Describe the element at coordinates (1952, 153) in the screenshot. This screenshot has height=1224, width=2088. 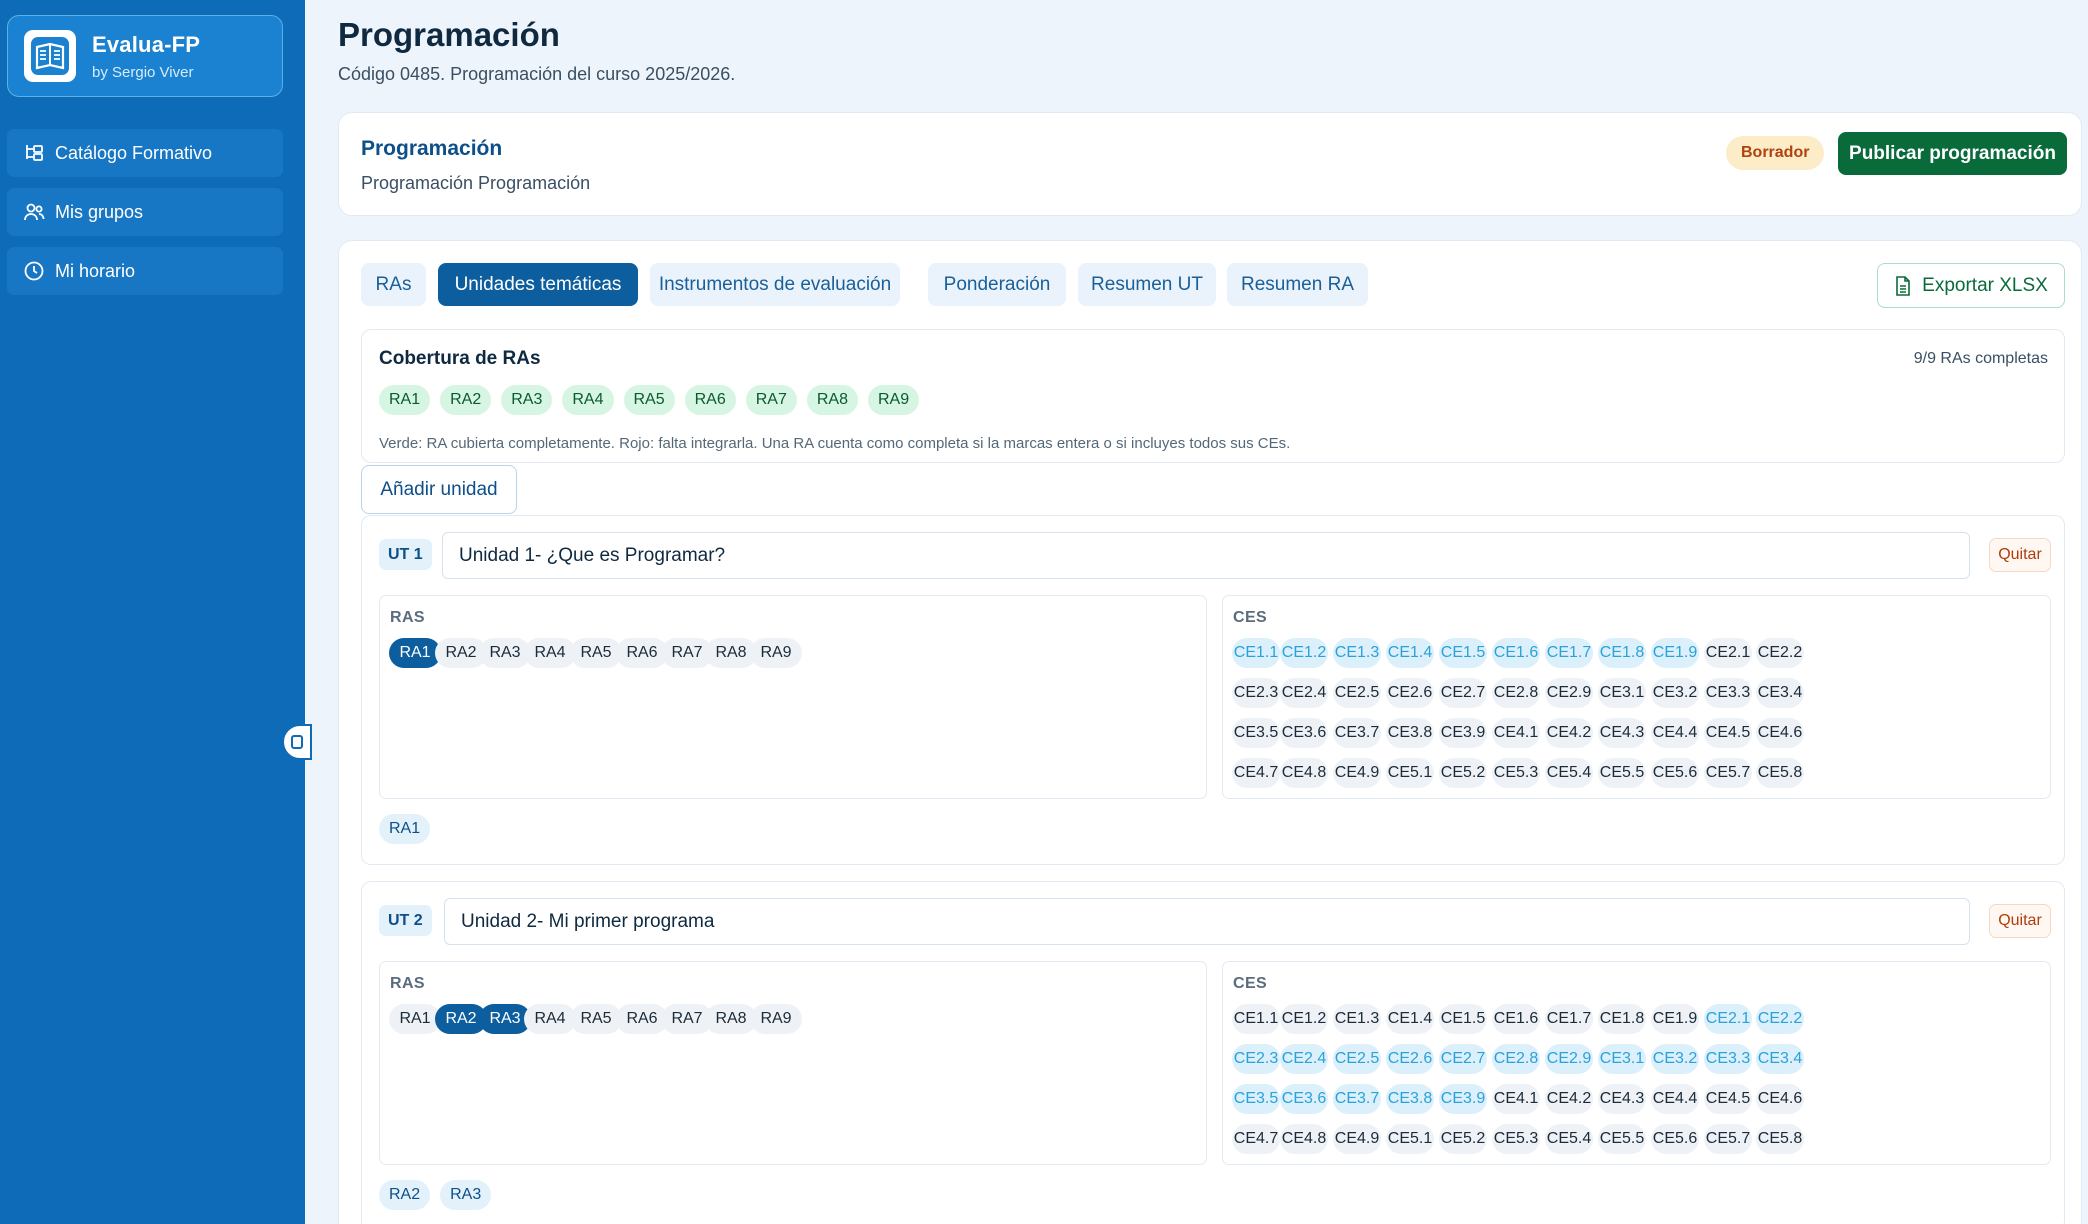
I see `publish-button: Publicar programación` at that location.